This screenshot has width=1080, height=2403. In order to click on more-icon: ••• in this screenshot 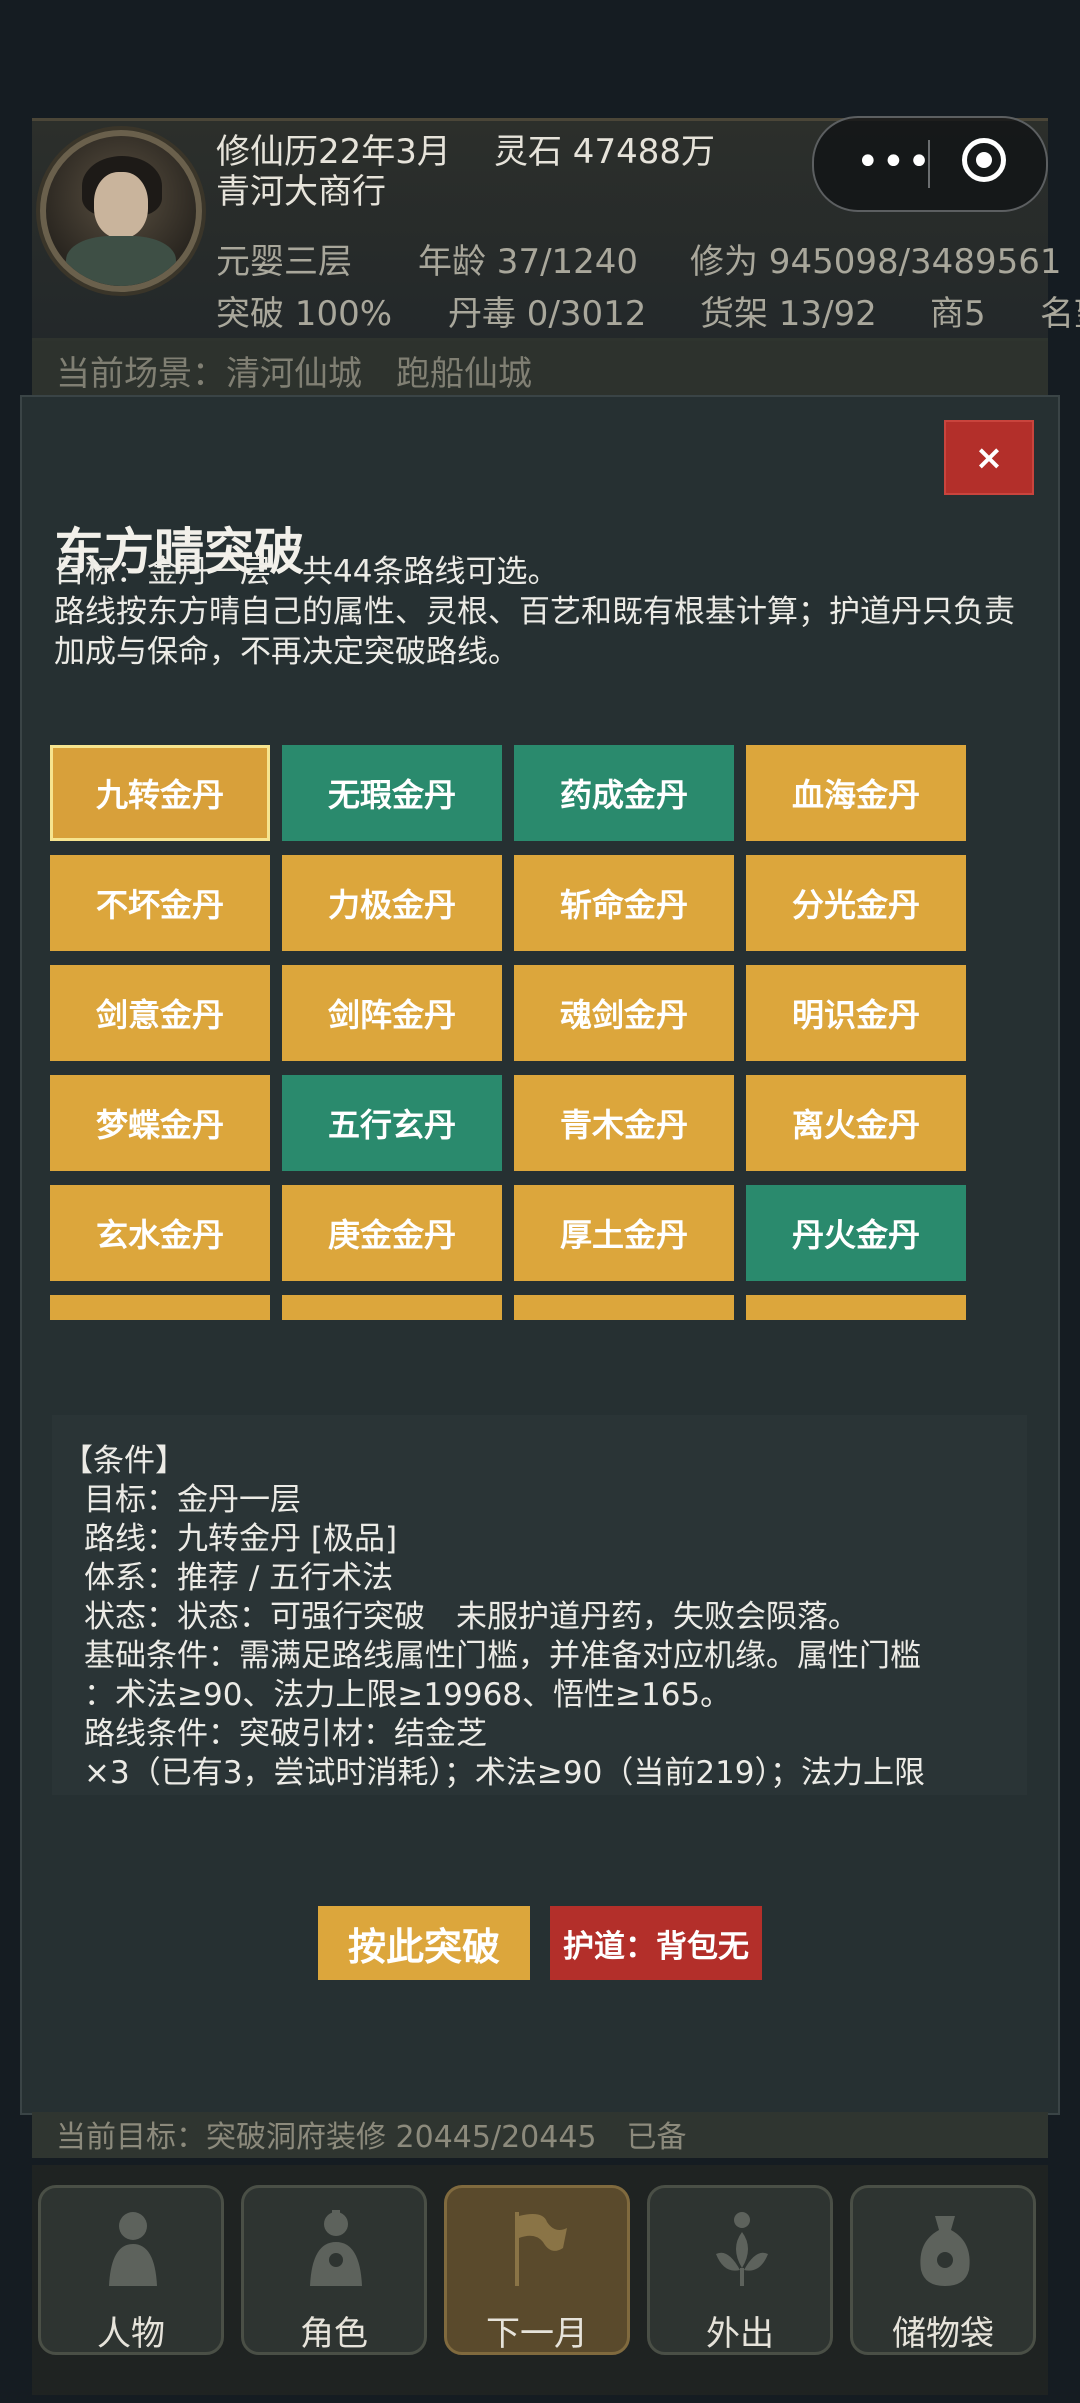, I will do `click(894, 162)`.